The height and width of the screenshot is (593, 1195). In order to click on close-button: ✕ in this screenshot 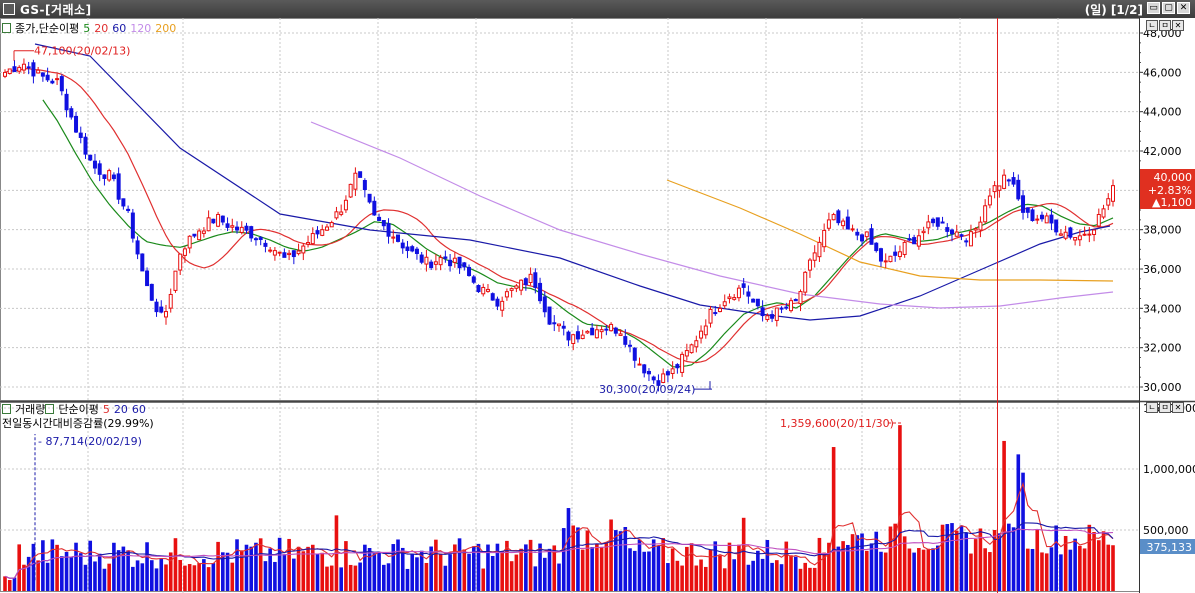, I will do `click(1183, 8)`.